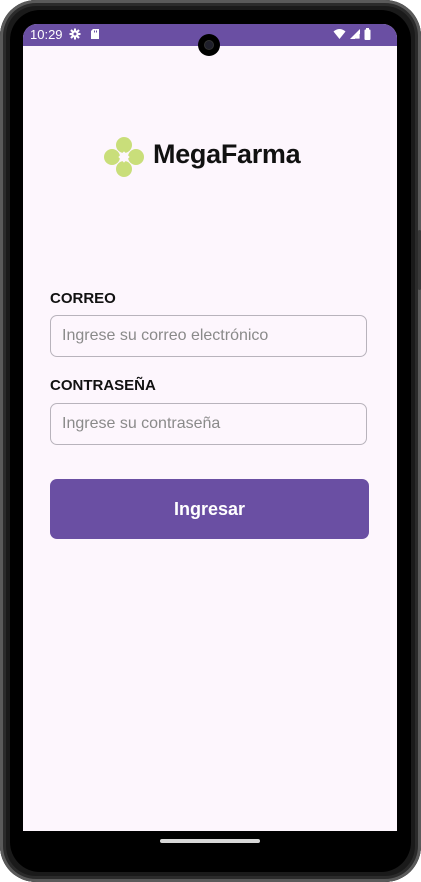 This screenshot has height=882, width=421. Describe the element at coordinates (227, 154) in the screenshot. I see `logo-wordmark: MegaFarma` at that location.